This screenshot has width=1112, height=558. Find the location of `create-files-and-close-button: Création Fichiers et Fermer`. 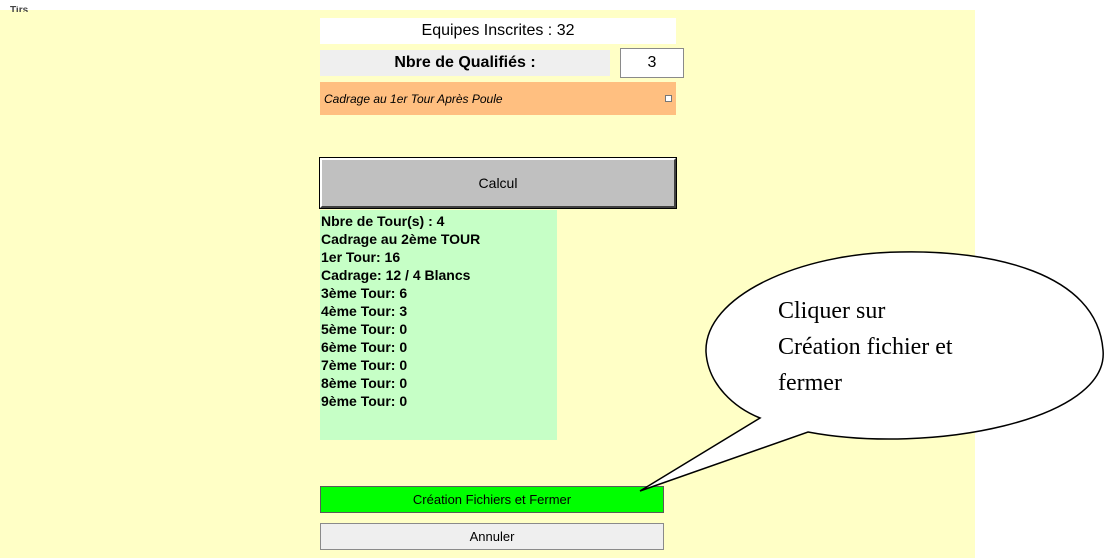

create-files-and-close-button: Création Fichiers et Fermer is located at coordinates (492, 499).